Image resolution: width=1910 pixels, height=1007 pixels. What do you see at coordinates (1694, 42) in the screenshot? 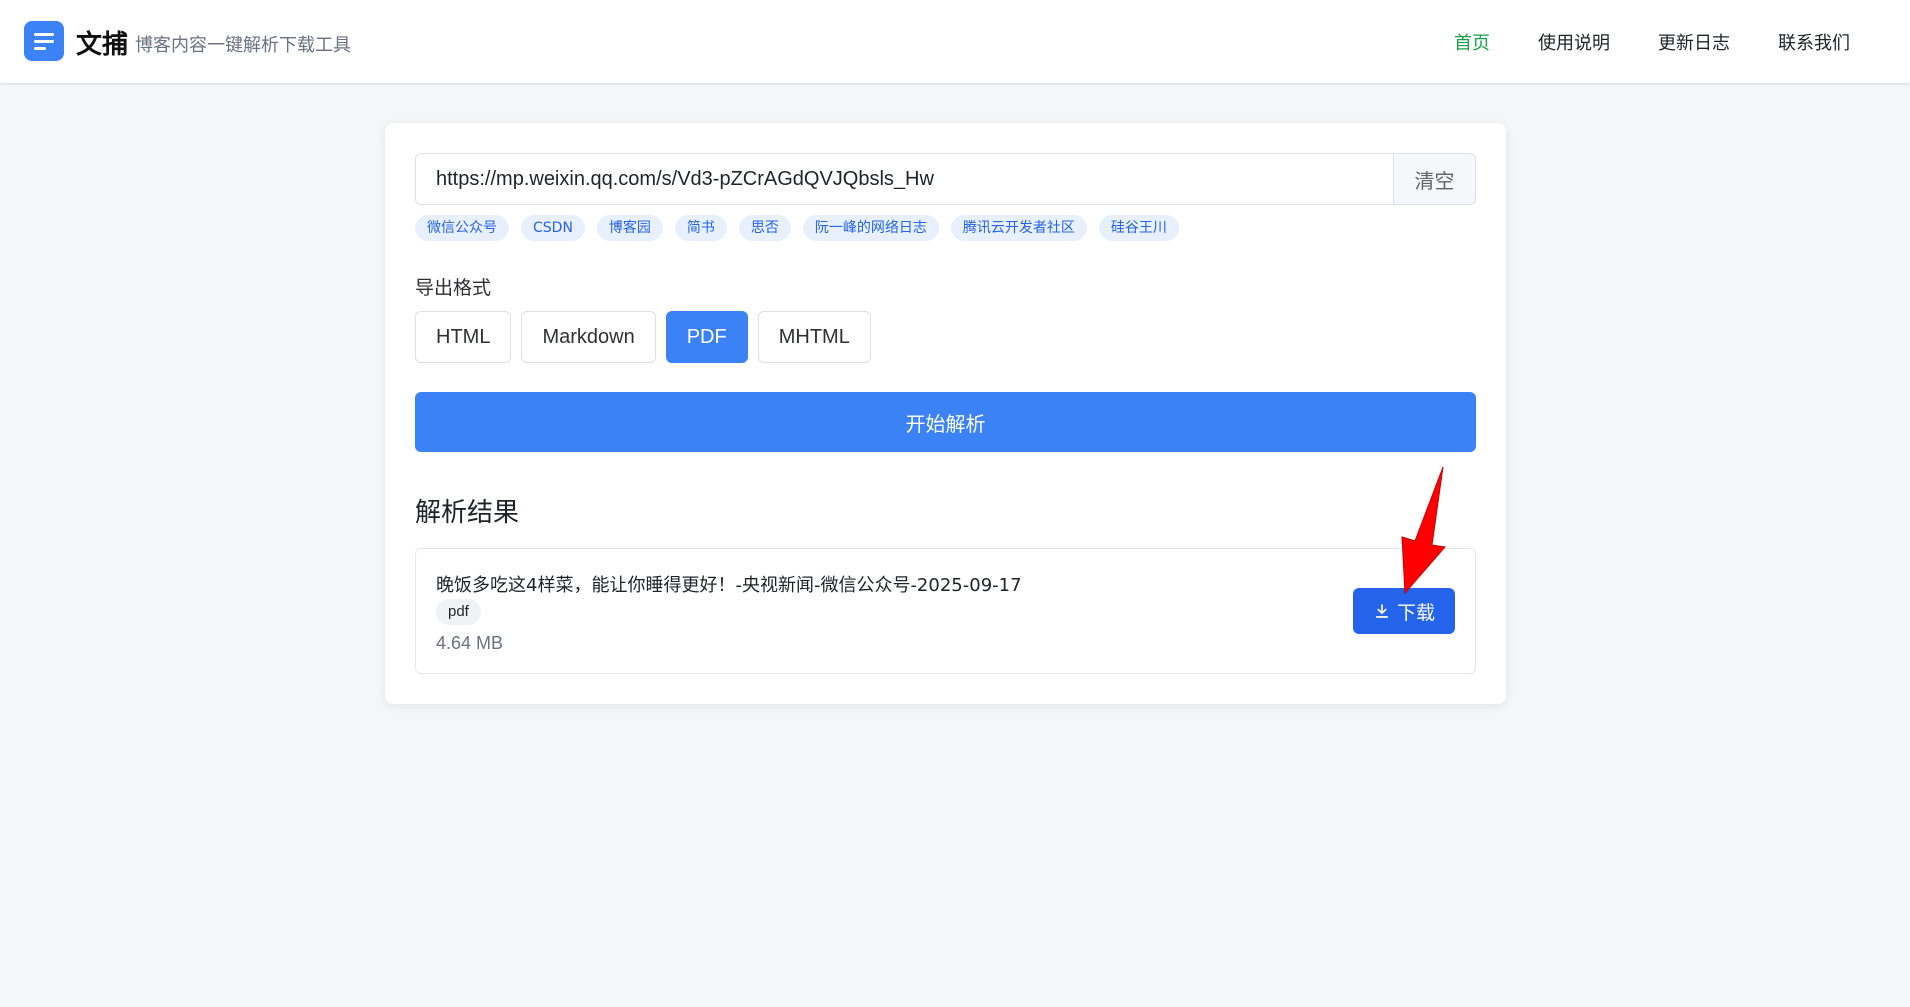
I see `nav-item-changelog: 更新日志` at bounding box center [1694, 42].